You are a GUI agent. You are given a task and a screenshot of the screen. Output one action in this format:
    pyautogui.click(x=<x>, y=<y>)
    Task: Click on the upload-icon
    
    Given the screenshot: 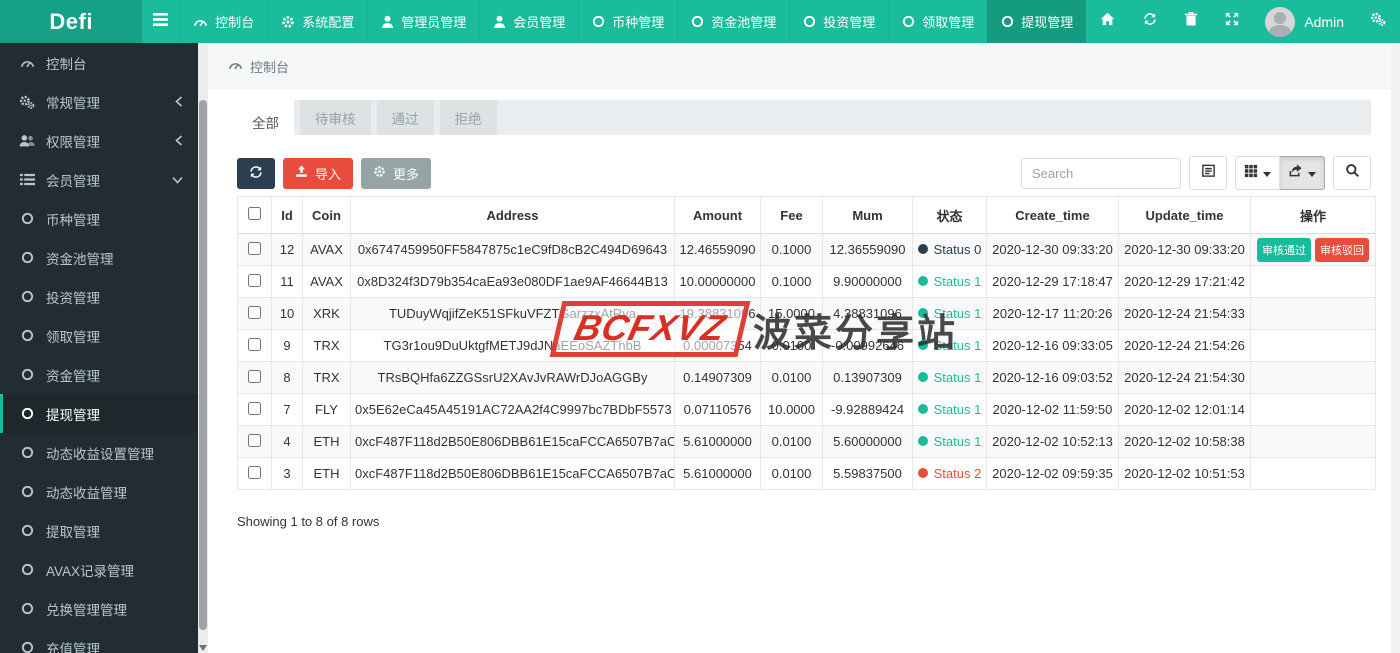 What is the action you would take?
    pyautogui.click(x=301, y=173)
    